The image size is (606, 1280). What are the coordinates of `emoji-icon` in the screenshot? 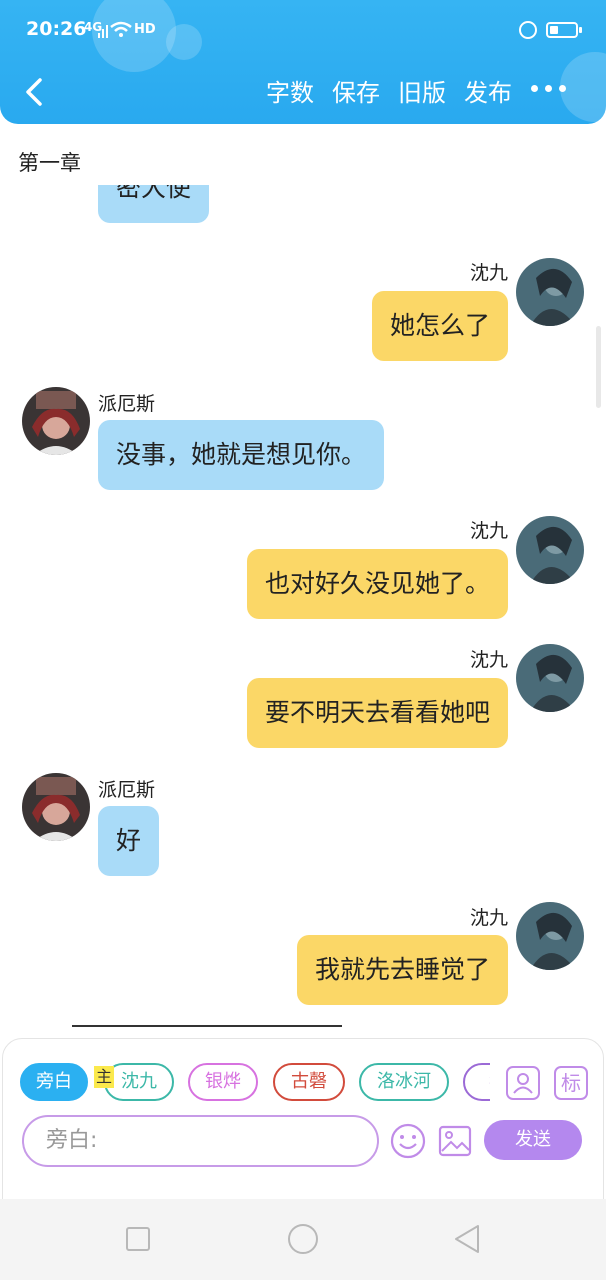 It's located at (408, 1141).